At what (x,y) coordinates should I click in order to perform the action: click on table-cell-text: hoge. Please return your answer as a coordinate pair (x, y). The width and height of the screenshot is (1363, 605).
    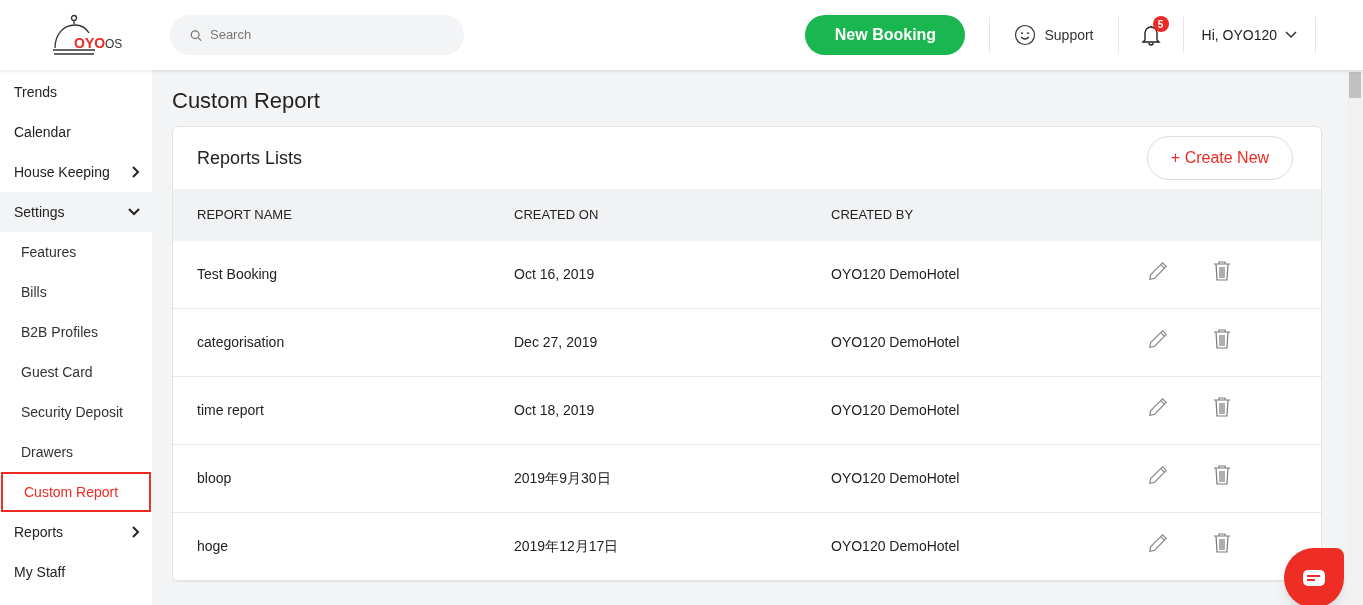
    Looking at the image, I should click on (213, 546).